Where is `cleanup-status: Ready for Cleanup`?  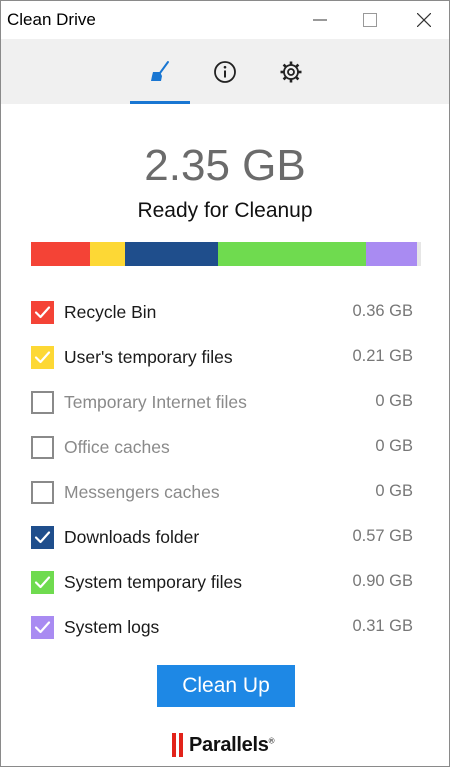 cleanup-status: Ready for Cleanup is located at coordinates (225, 210).